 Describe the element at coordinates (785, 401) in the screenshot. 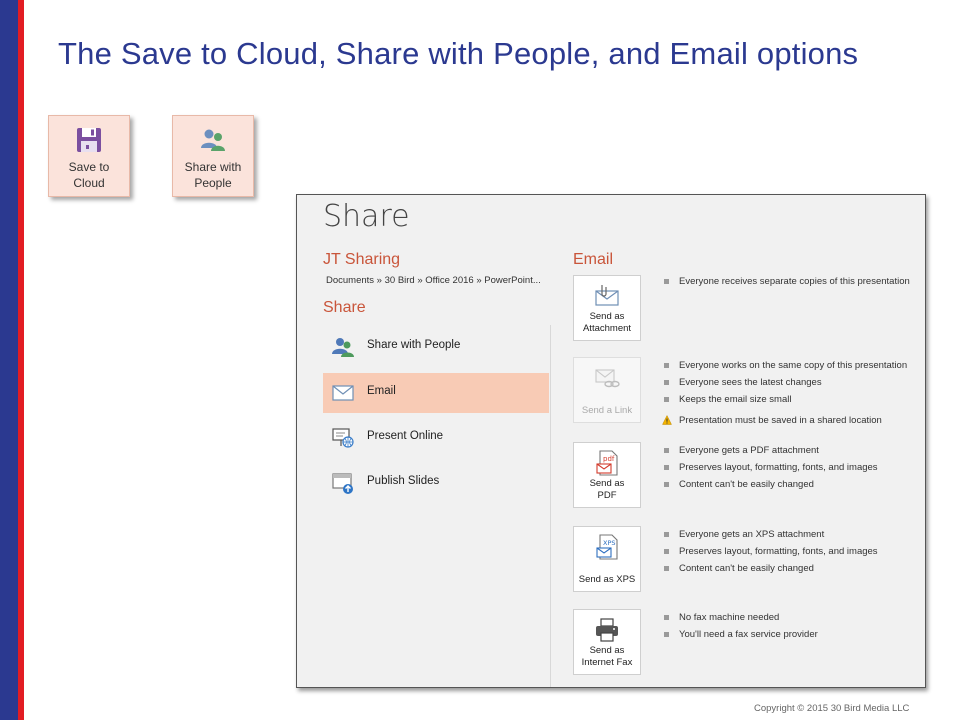

I see `bullet-item: Keeps the email size small` at that location.